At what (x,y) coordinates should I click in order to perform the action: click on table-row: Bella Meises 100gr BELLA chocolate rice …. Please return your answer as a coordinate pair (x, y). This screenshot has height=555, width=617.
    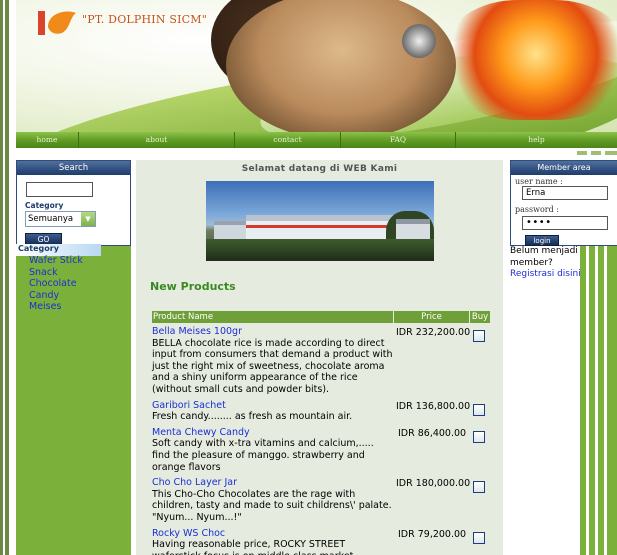
    Looking at the image, I should click on (321, 361).